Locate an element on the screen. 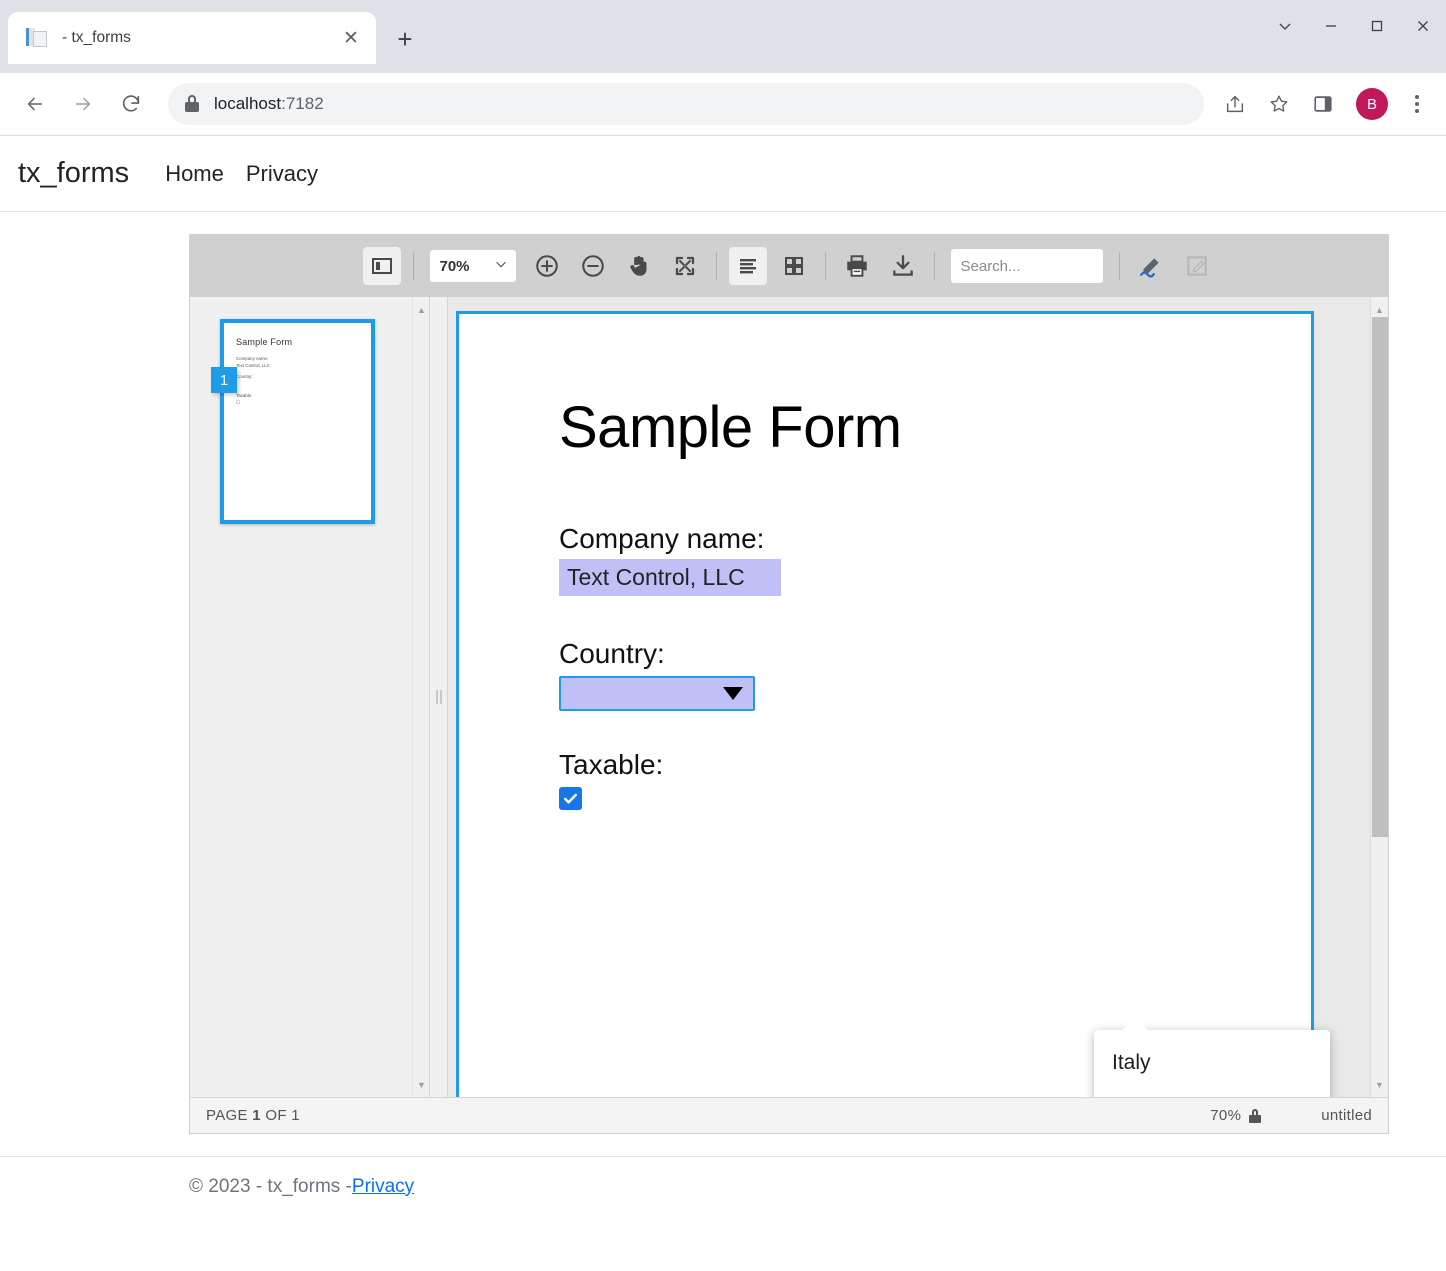 The height and width of the screenshot is (1271, 1446). site-brand: tx_forms is located at coordinates (73, 173).